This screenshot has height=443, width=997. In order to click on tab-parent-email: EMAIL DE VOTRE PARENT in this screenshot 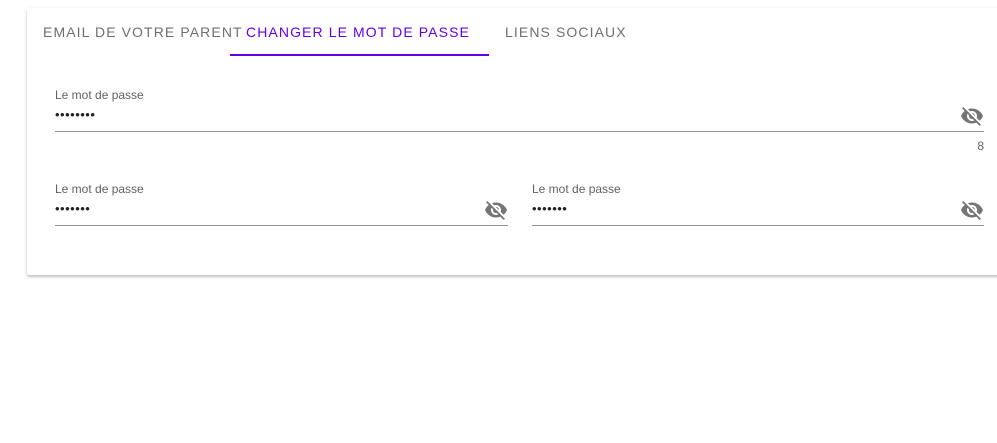, I will do `click(134, 32)`.